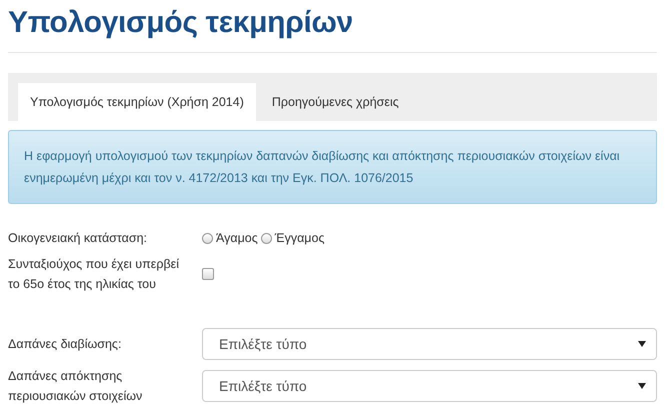 This screenshot has height=407, width=665. I want to click on page-title: Υπολογισμός τεκμηρίων, so click(332, 26).